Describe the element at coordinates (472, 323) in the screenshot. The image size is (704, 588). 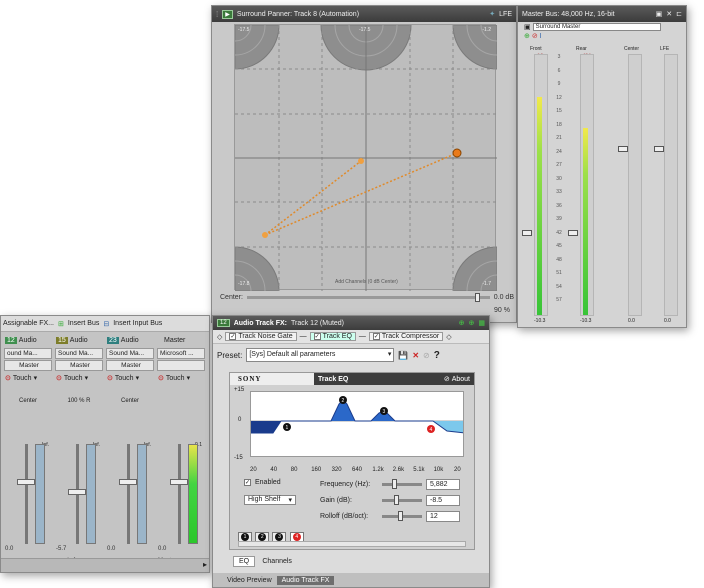
I see `plugin-add-icon: ⊕` at that location.